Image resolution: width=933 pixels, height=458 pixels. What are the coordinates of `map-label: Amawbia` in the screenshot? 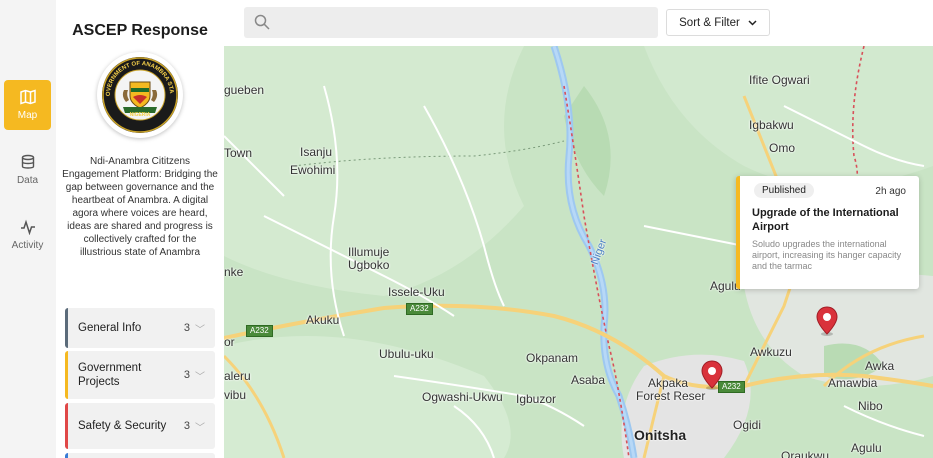 It's located at (853, 383).